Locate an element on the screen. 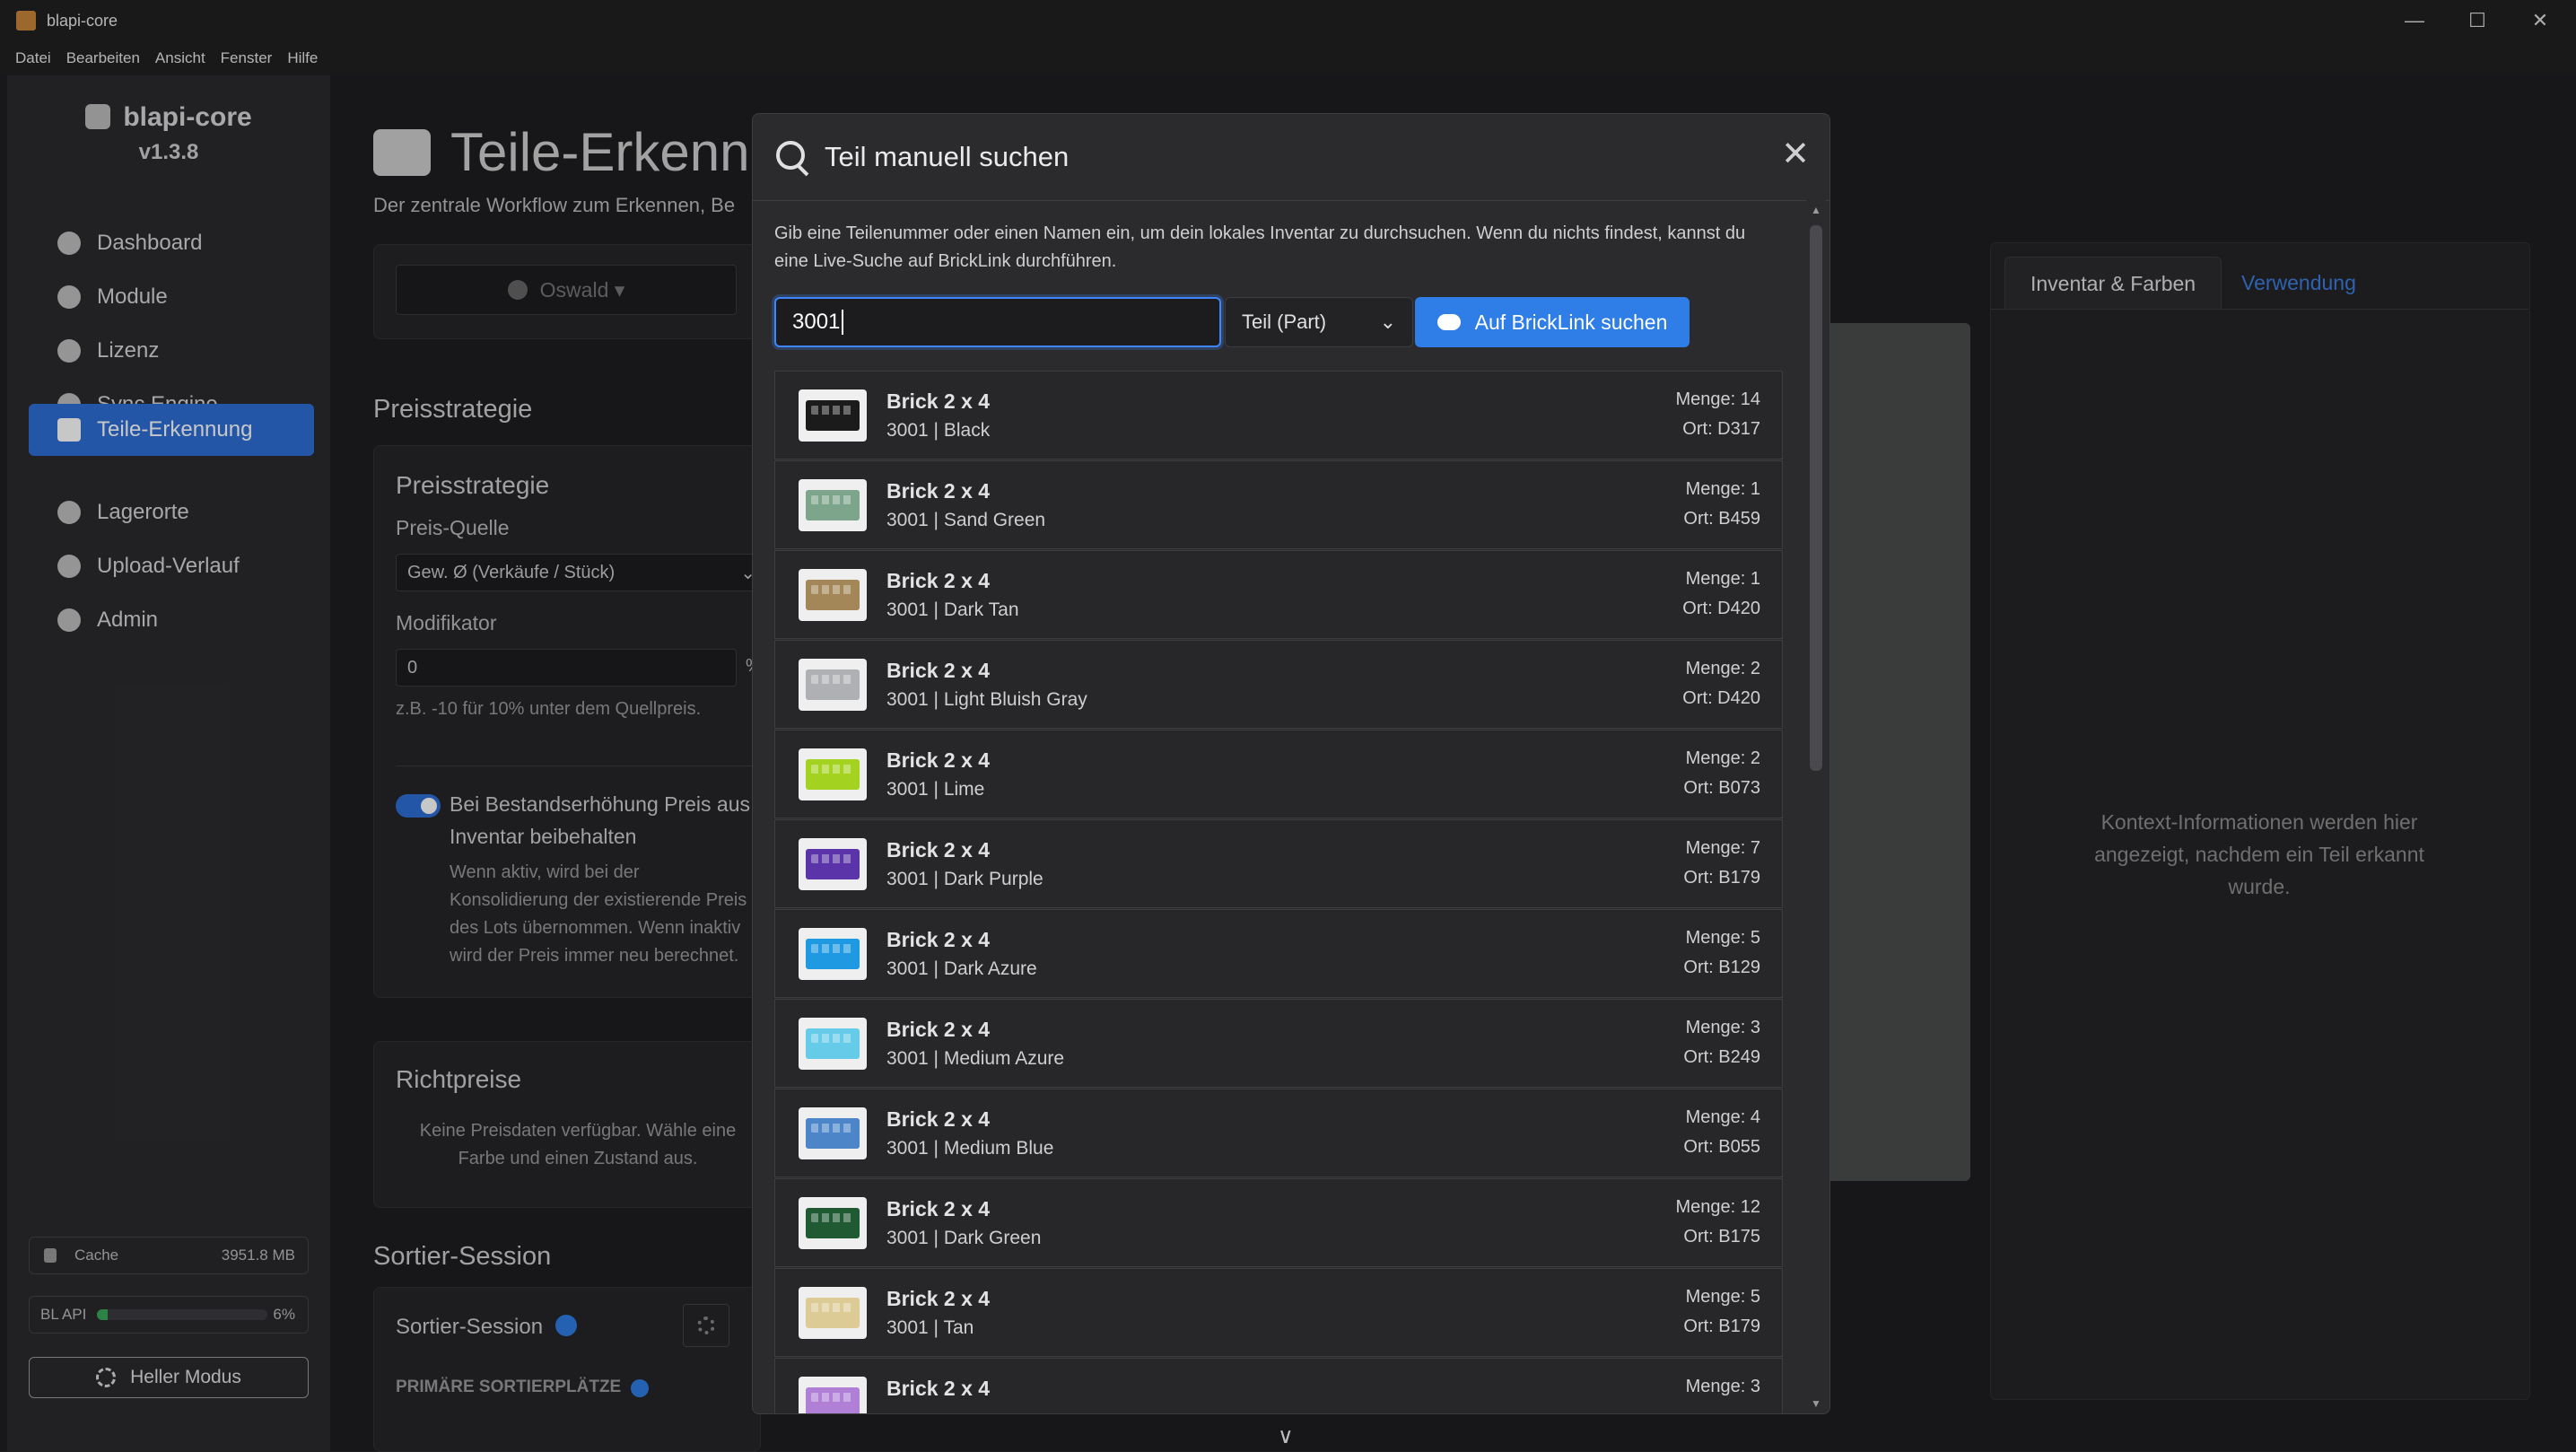  scroll-down-arrow: ▼ is located at coordinates (1816, 1404).